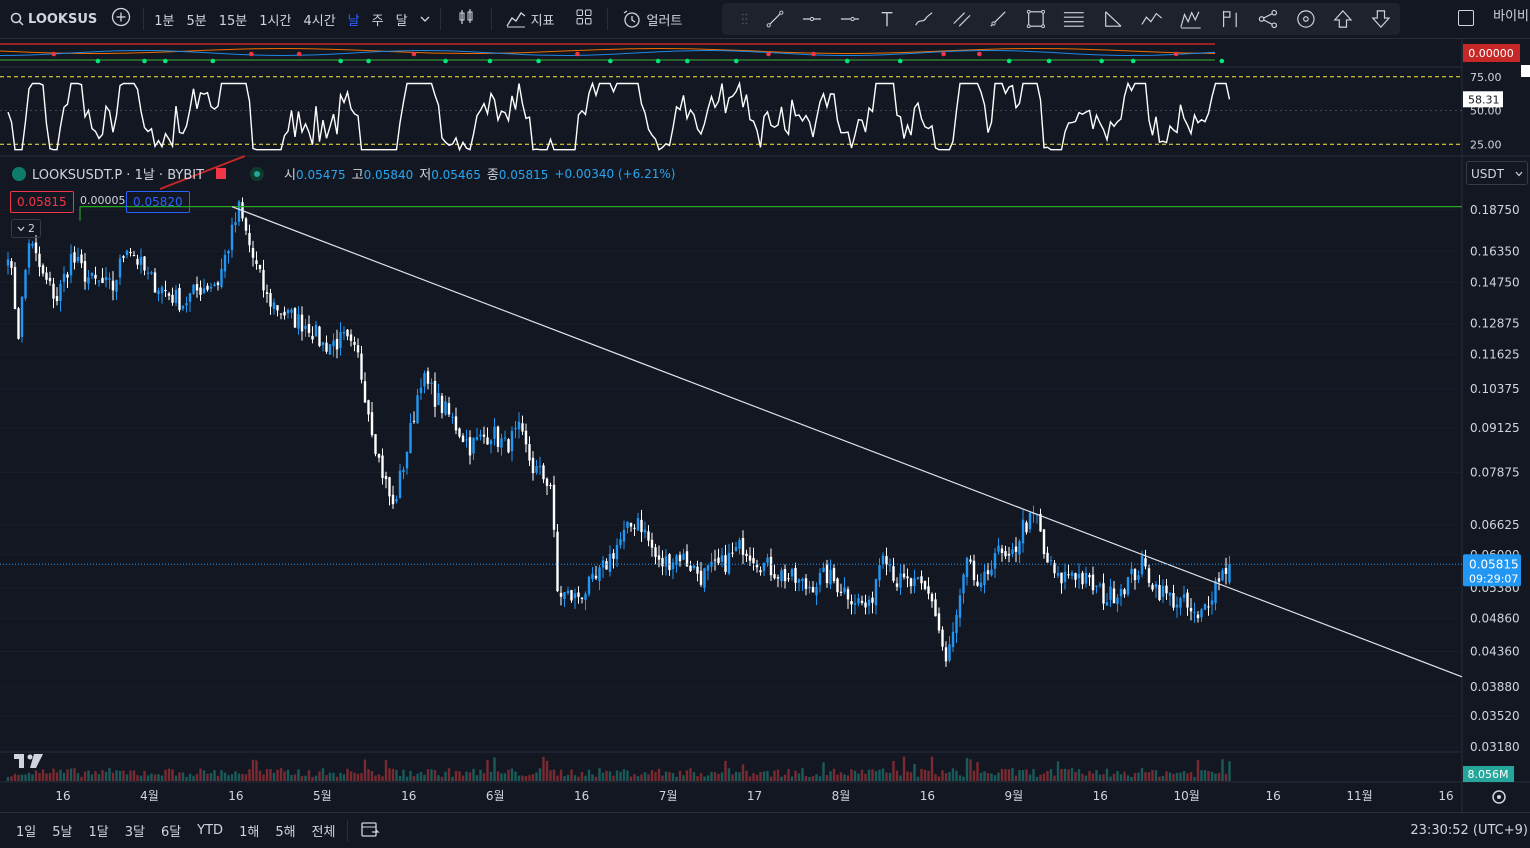  What do you see at coordinates (924, 19) in the screenshot?
I see `brush-icon` at bounding box center [924, 19].